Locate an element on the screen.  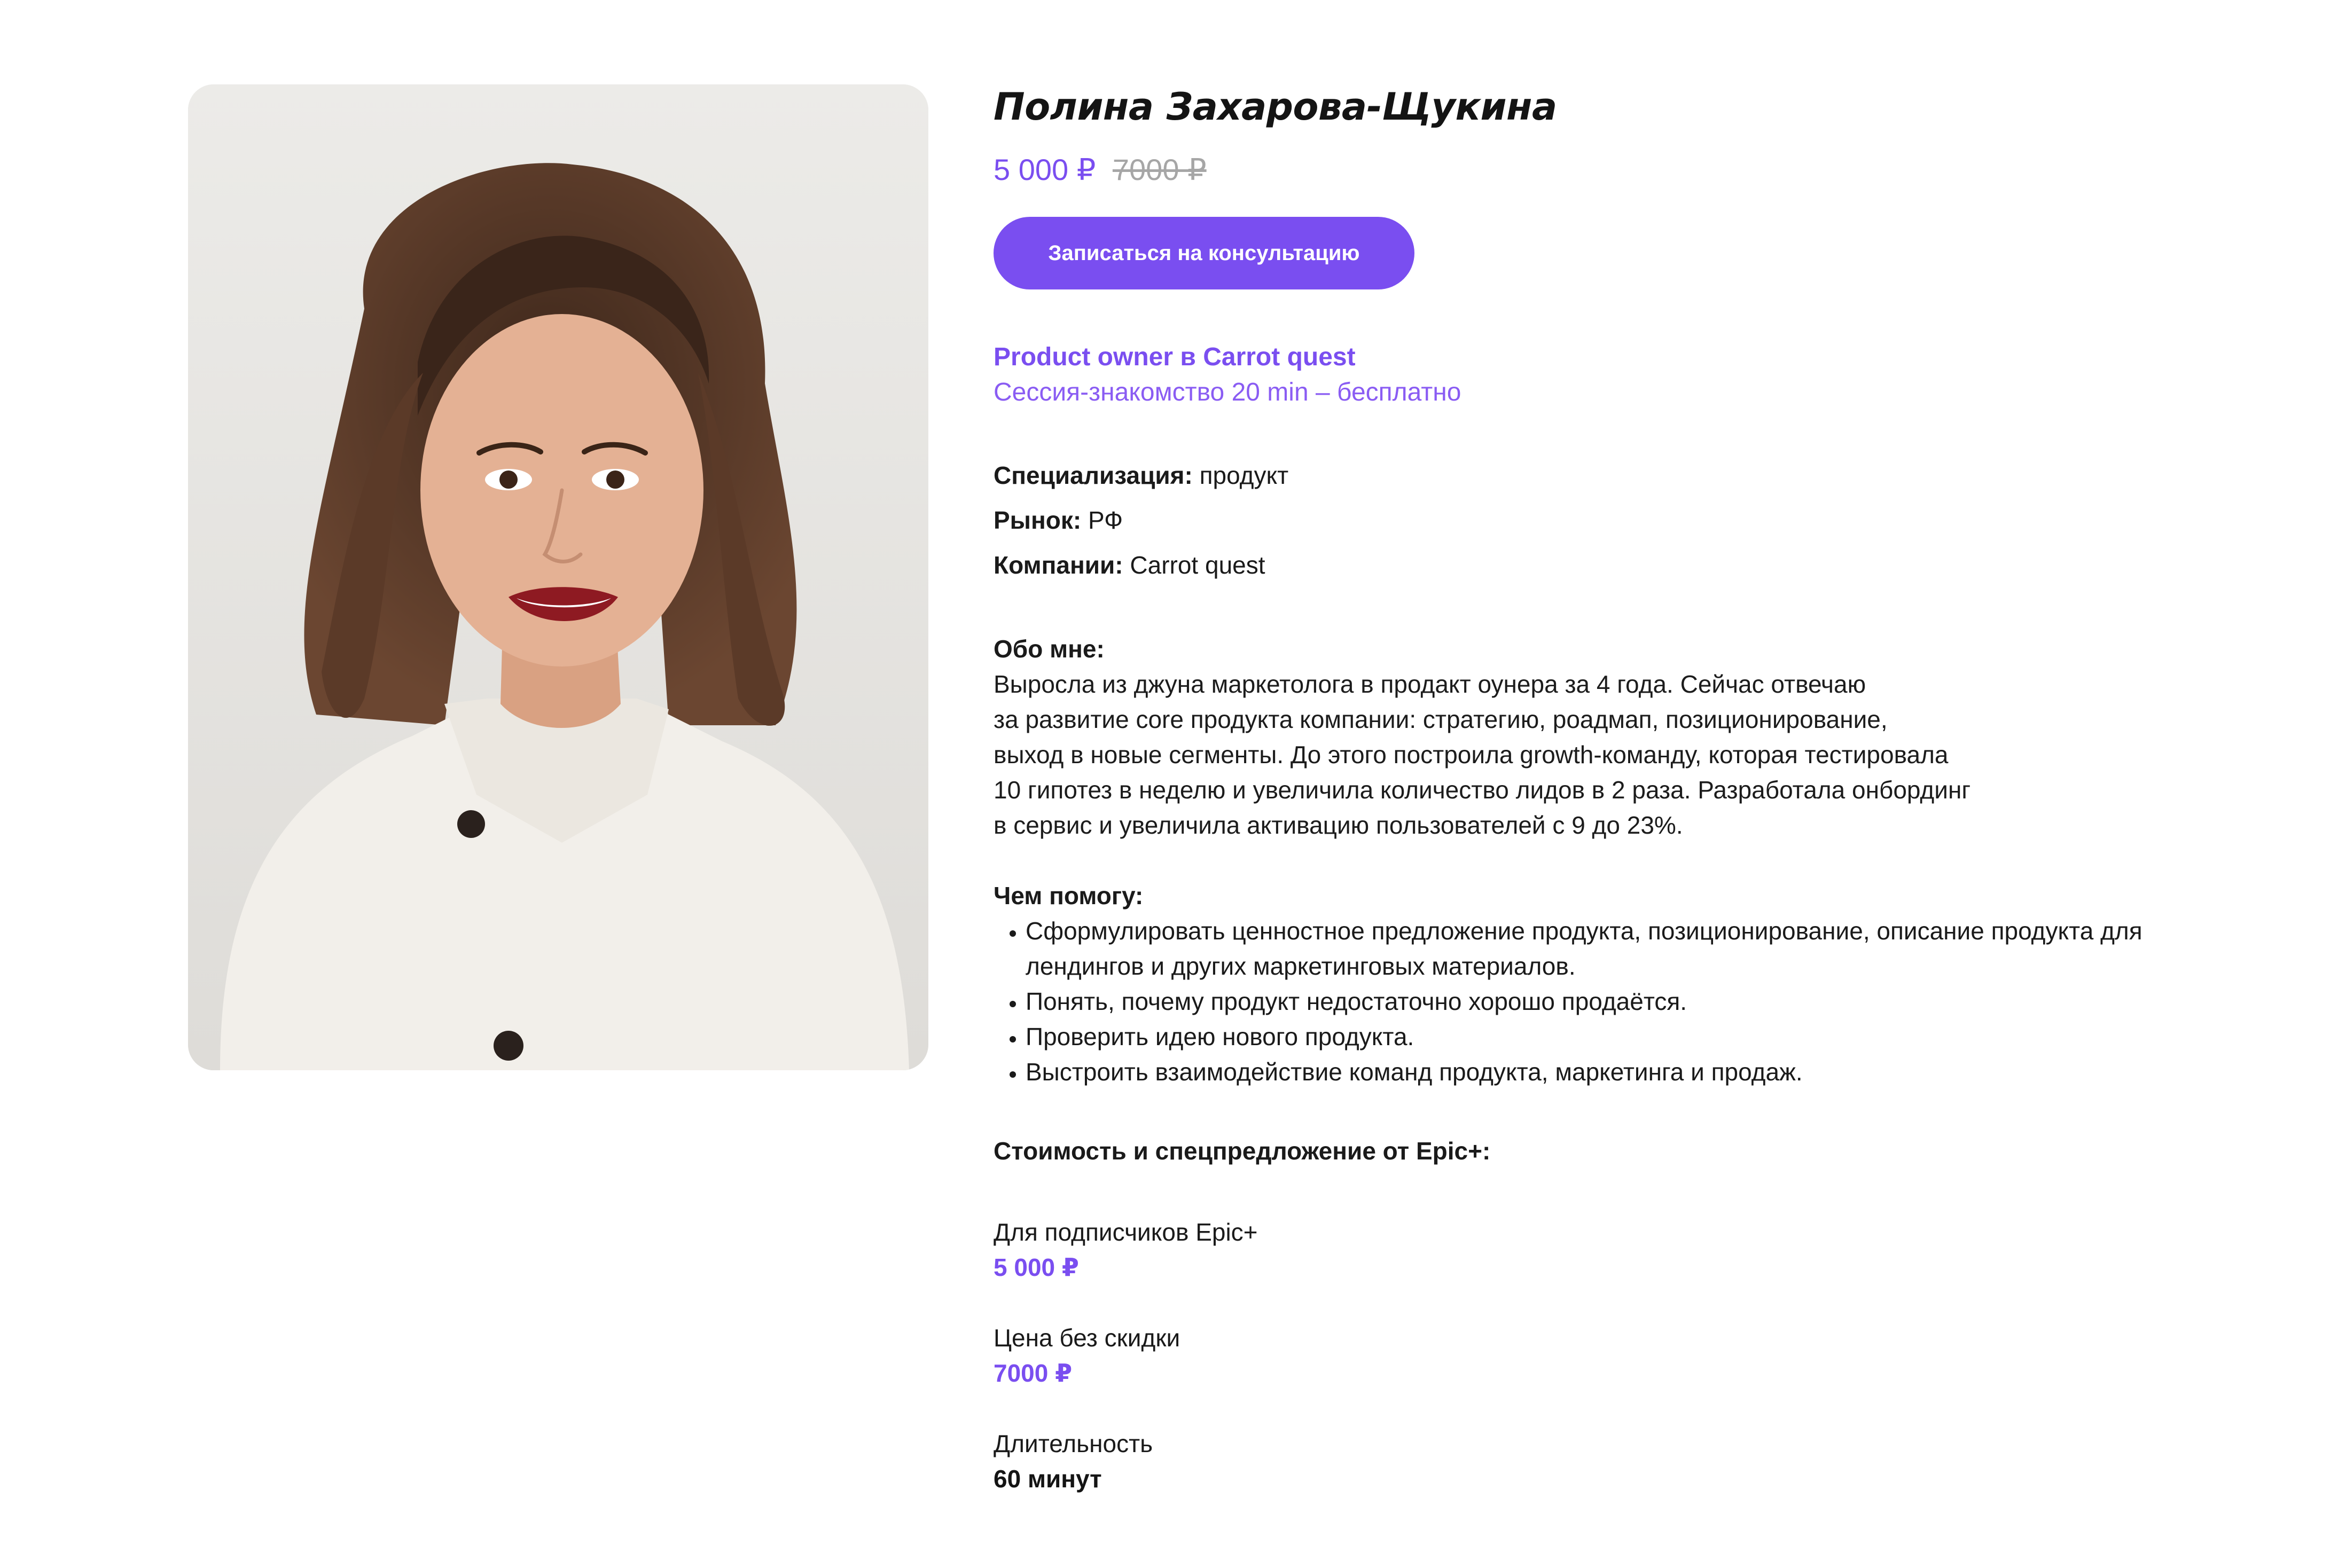
intro-session-note: Сессия-знакомство 20 min – бесплатно is located at coordinates (1227, 392).